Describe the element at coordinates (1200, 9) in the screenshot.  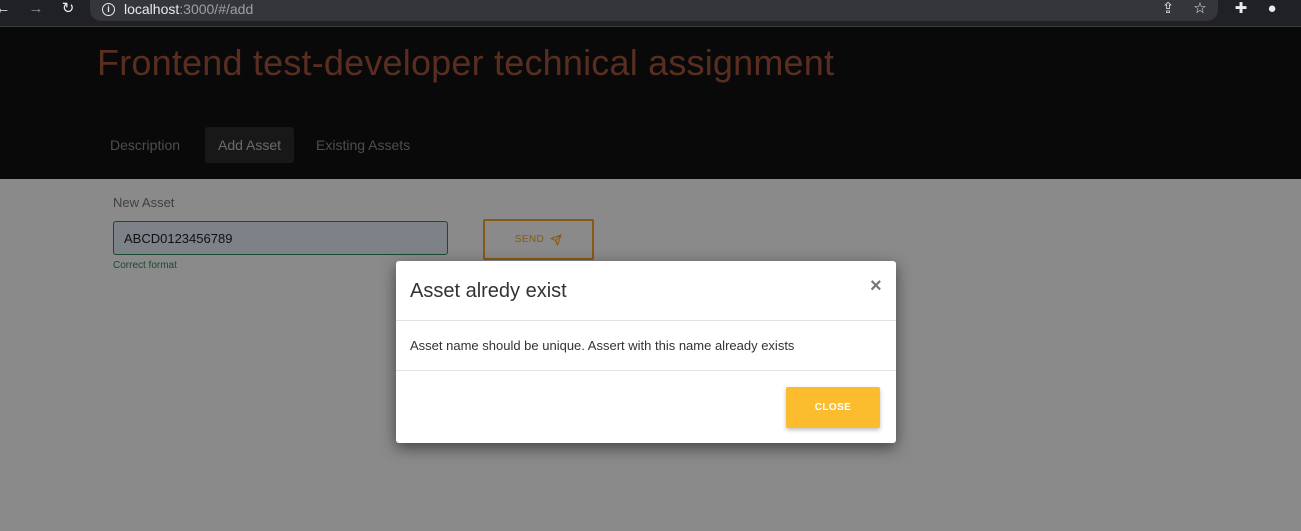
I see `star-icon: ☆` at that location.